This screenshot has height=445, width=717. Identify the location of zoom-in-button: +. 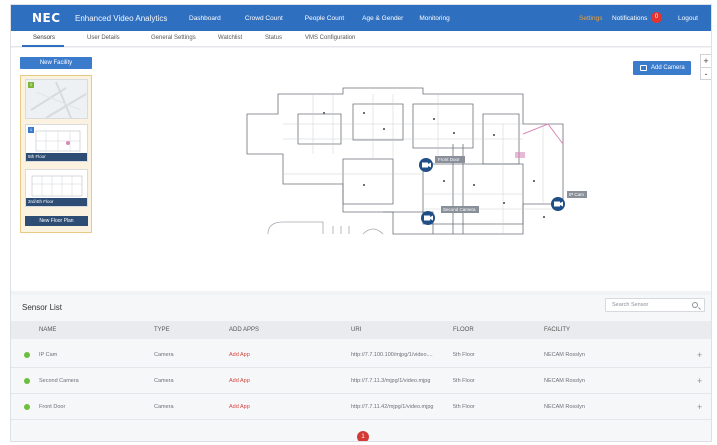
(706, 61).